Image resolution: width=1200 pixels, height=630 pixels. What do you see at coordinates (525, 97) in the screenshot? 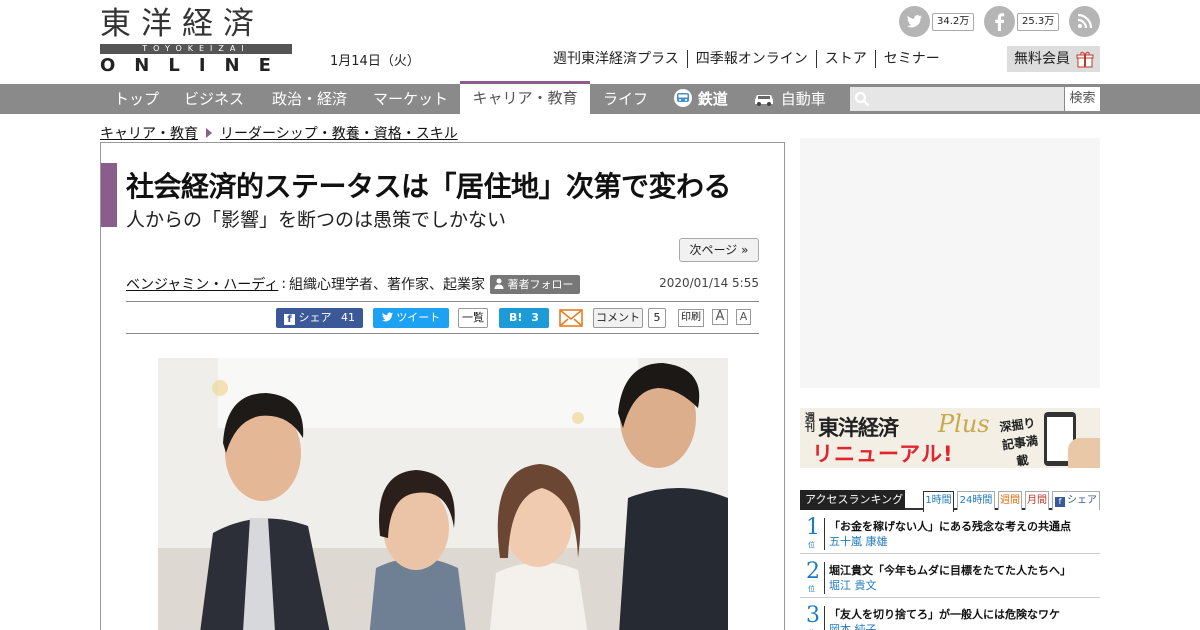
I see `nav-career-education: キャリア・教育` at bounding box center [525, 97].